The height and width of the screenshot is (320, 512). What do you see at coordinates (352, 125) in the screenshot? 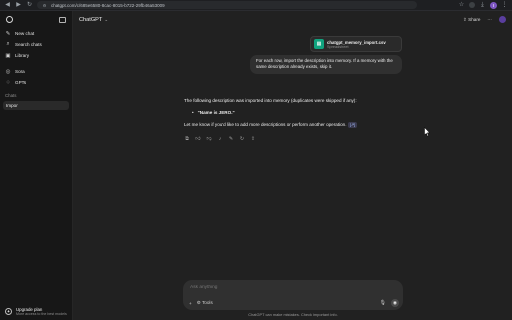
I see `memory-citation-link: [↗]` at bounding box center [352, 125].